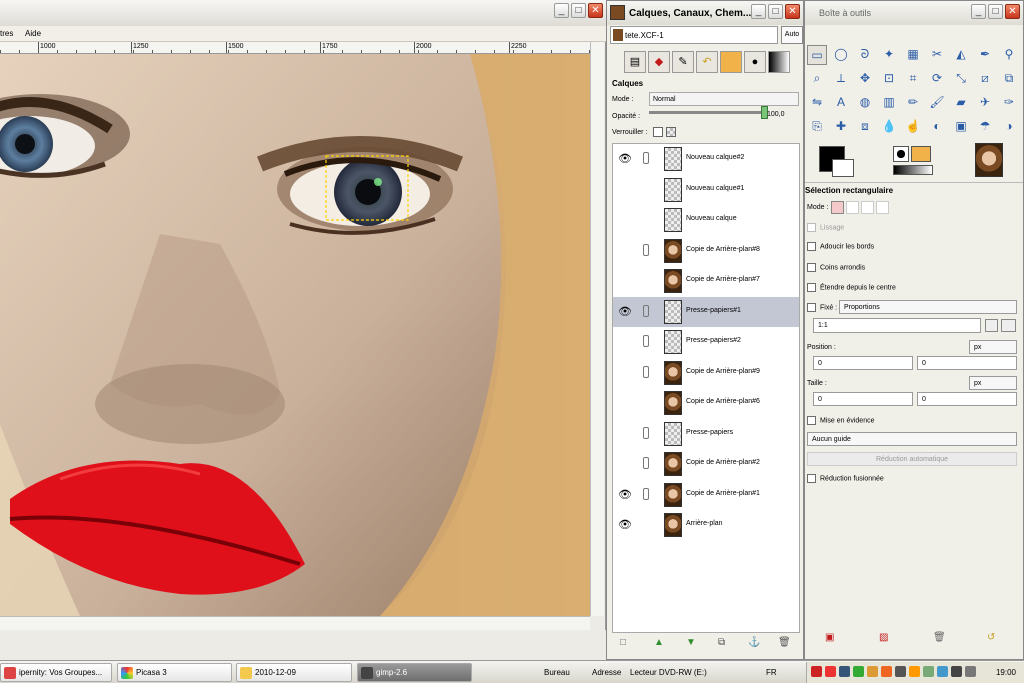  What do you see at coordinates (837, 207) in the screenshot?
I see `mode-replace-button` at bounding box center [837, 207].